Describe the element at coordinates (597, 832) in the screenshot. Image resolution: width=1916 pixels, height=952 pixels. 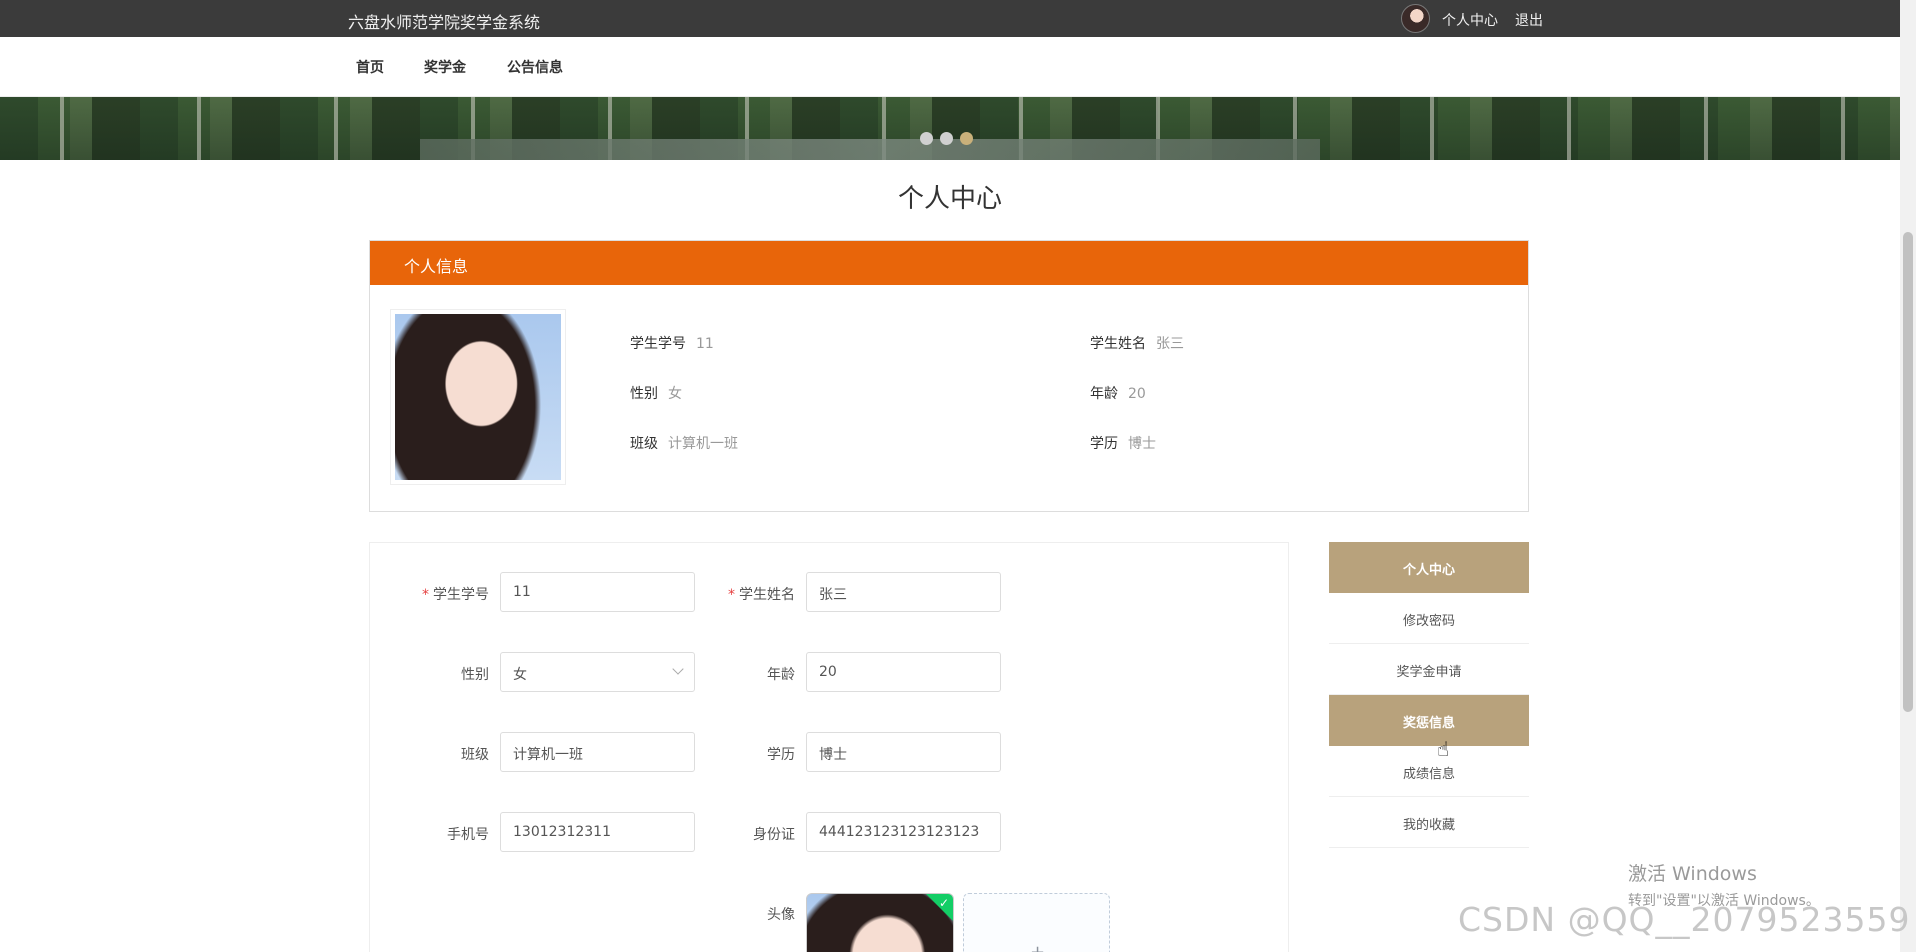
I see `phone-input: 13012312311` at that location.